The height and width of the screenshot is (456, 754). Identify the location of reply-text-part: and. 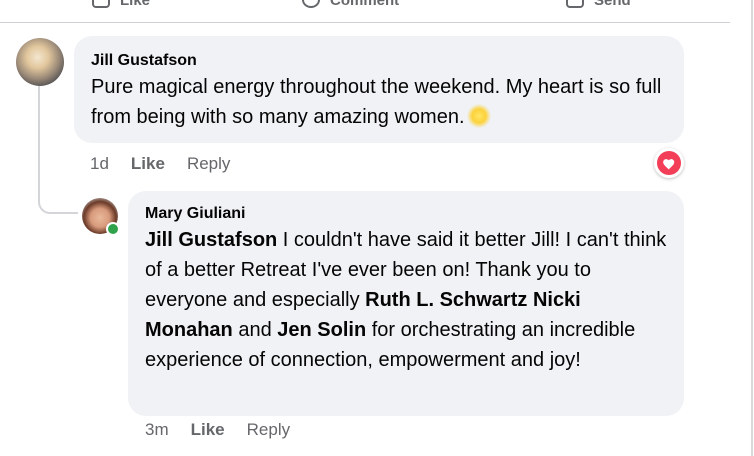
(255, 330).